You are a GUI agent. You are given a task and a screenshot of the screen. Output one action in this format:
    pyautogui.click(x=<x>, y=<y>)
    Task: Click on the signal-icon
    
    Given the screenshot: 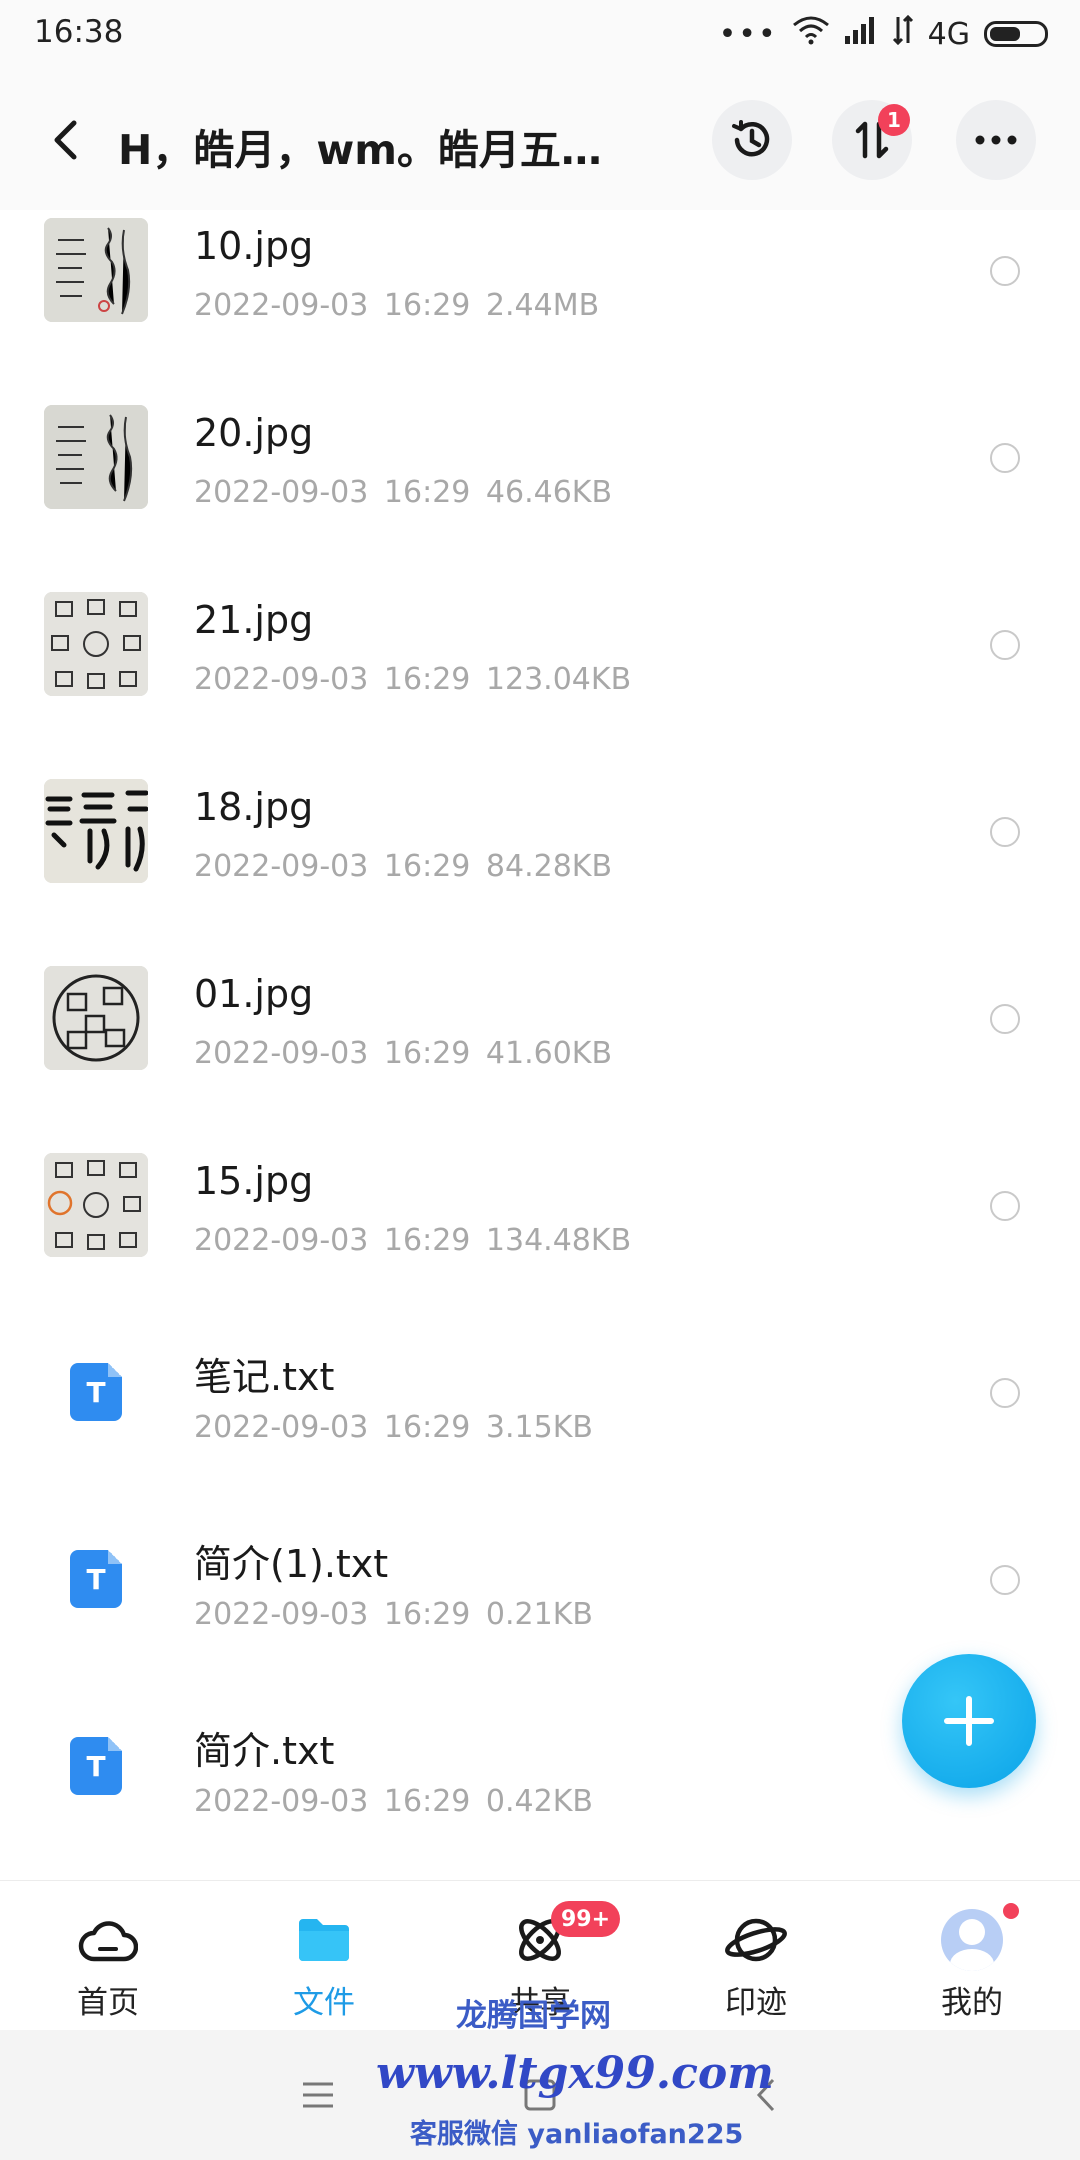 What is the action you would take?
    pyautogui.click(x=861, y=34)
    